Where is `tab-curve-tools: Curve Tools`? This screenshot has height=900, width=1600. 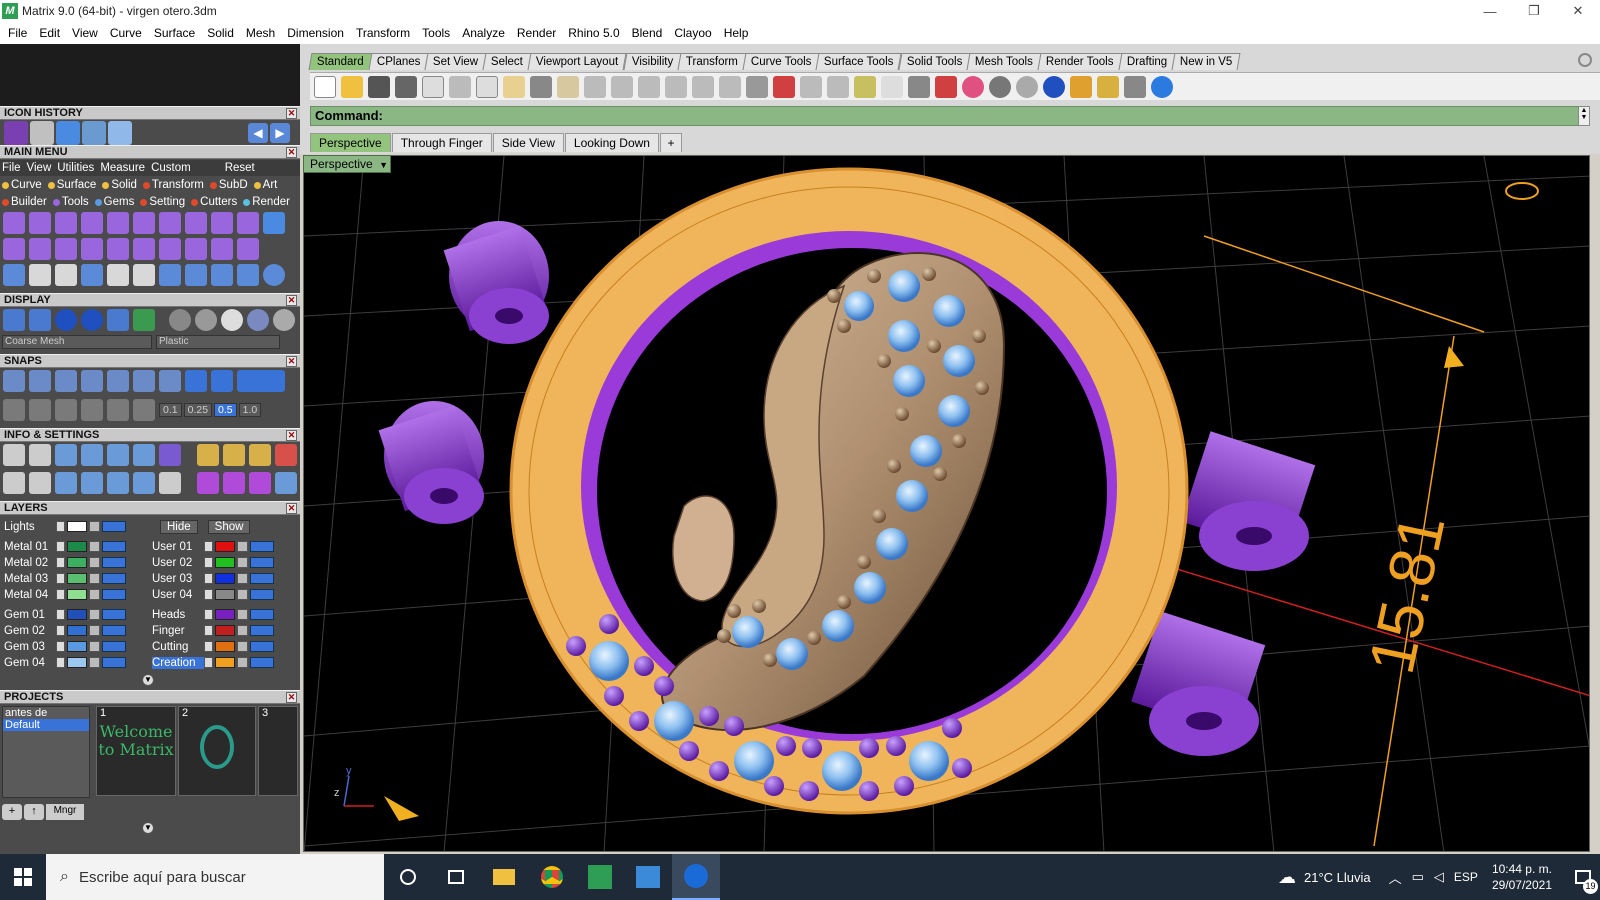 tab-curve-tools: Curve Tools is located at coordinates (781, 61).